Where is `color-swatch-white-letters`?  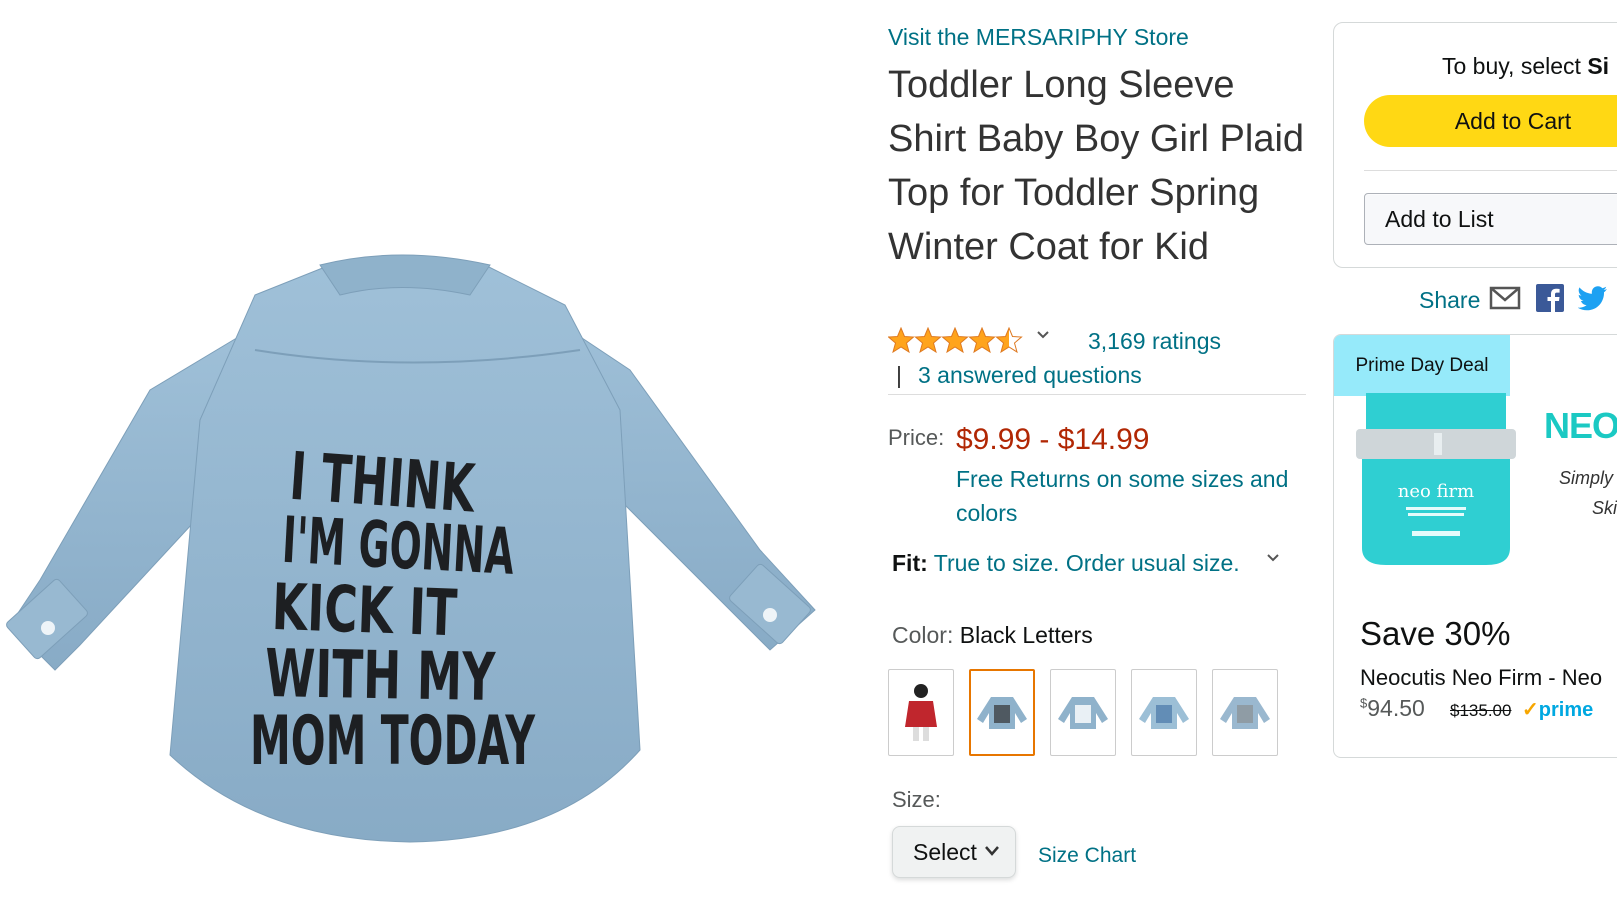
color-swatch-white-letters is located at coordinates (1083, 712).